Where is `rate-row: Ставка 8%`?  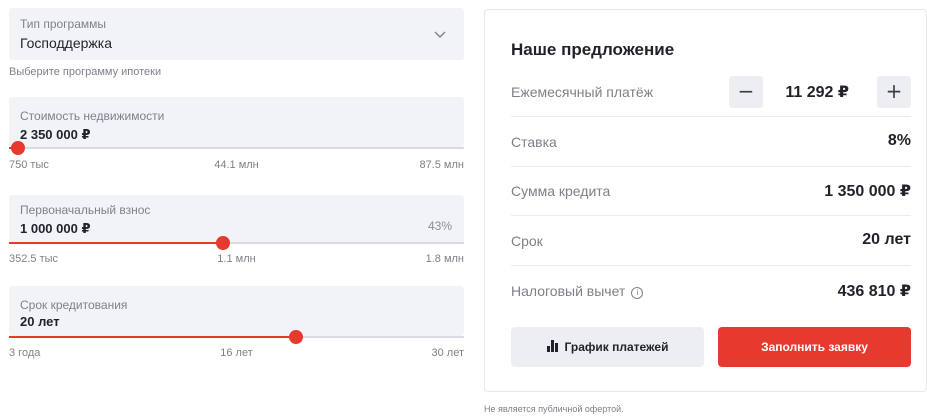
rate-row: Ставка 8% is located at coordinates (711, 142).